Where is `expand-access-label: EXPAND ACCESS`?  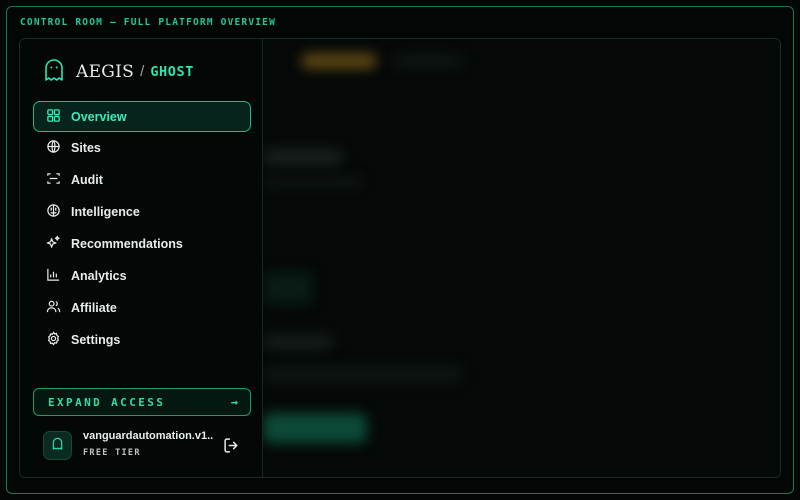
expand-access-label: EXPAND ACCESS is located at coordinates (107, 402).